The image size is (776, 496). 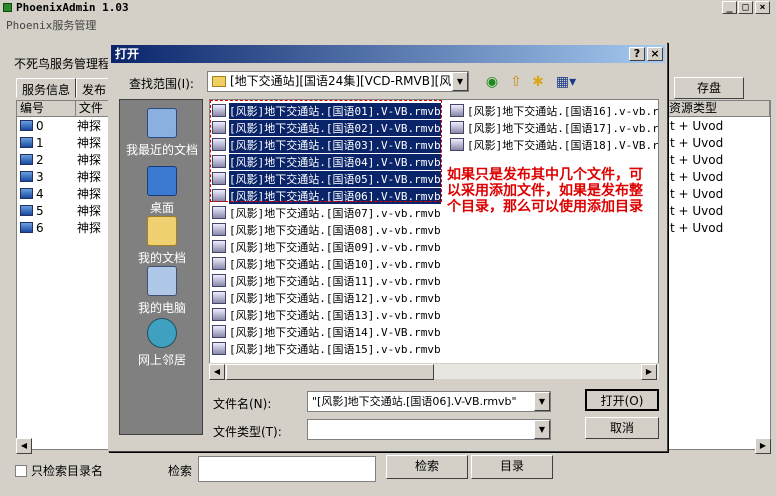 I want to click on place-recent: 我最近的文档, so click(x=162, y=133).